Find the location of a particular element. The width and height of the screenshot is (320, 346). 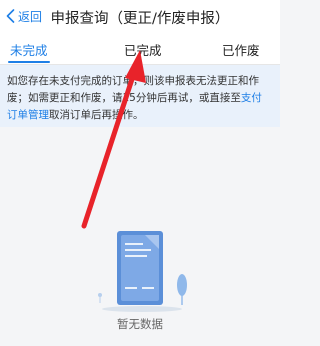

empty-illustration-shadow is located at coordinates (142, 309).